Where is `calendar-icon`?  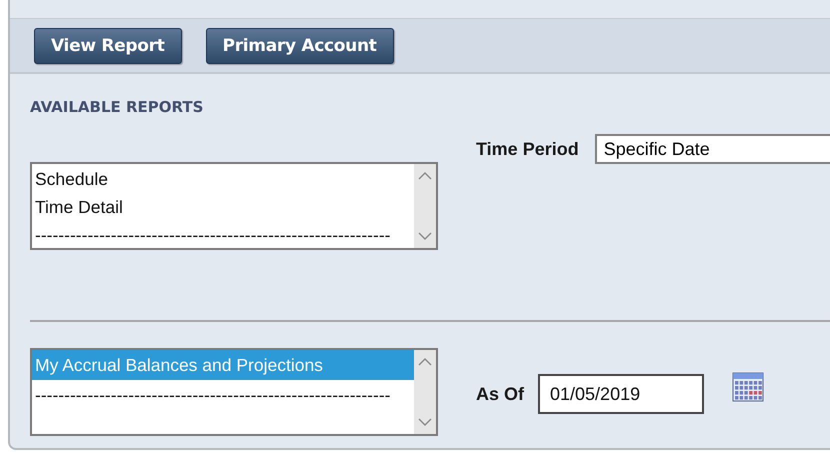 calendar-icon is located at coordinates (748, 387).